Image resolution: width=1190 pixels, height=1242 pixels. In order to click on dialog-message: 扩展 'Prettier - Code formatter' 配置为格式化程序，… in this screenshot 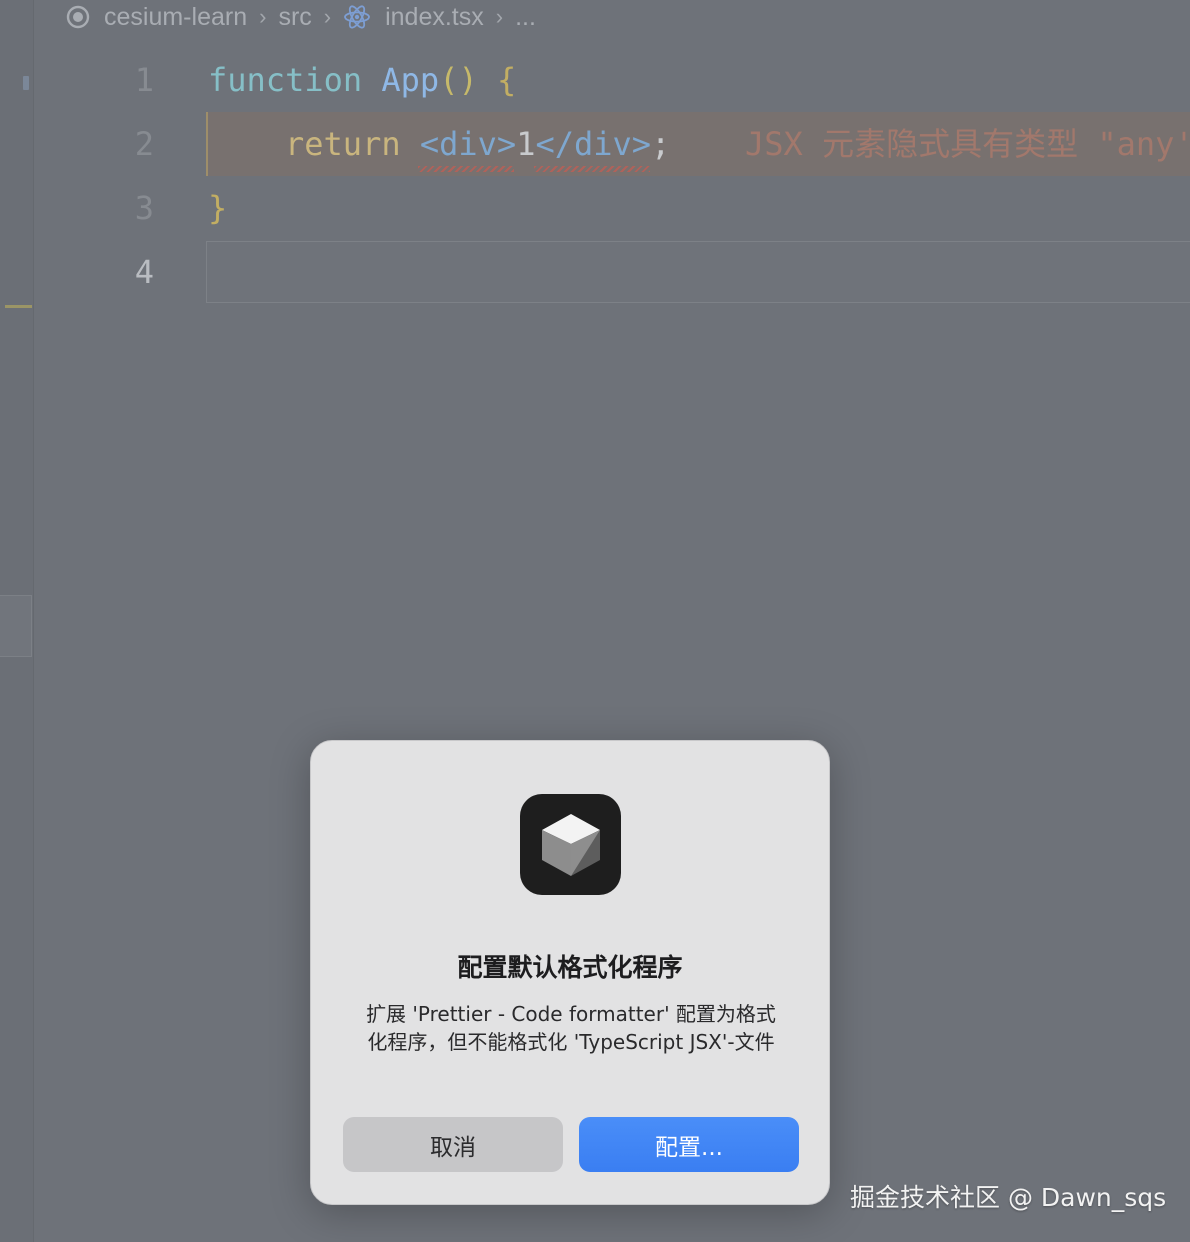, I will do `click(571, 1028)`.